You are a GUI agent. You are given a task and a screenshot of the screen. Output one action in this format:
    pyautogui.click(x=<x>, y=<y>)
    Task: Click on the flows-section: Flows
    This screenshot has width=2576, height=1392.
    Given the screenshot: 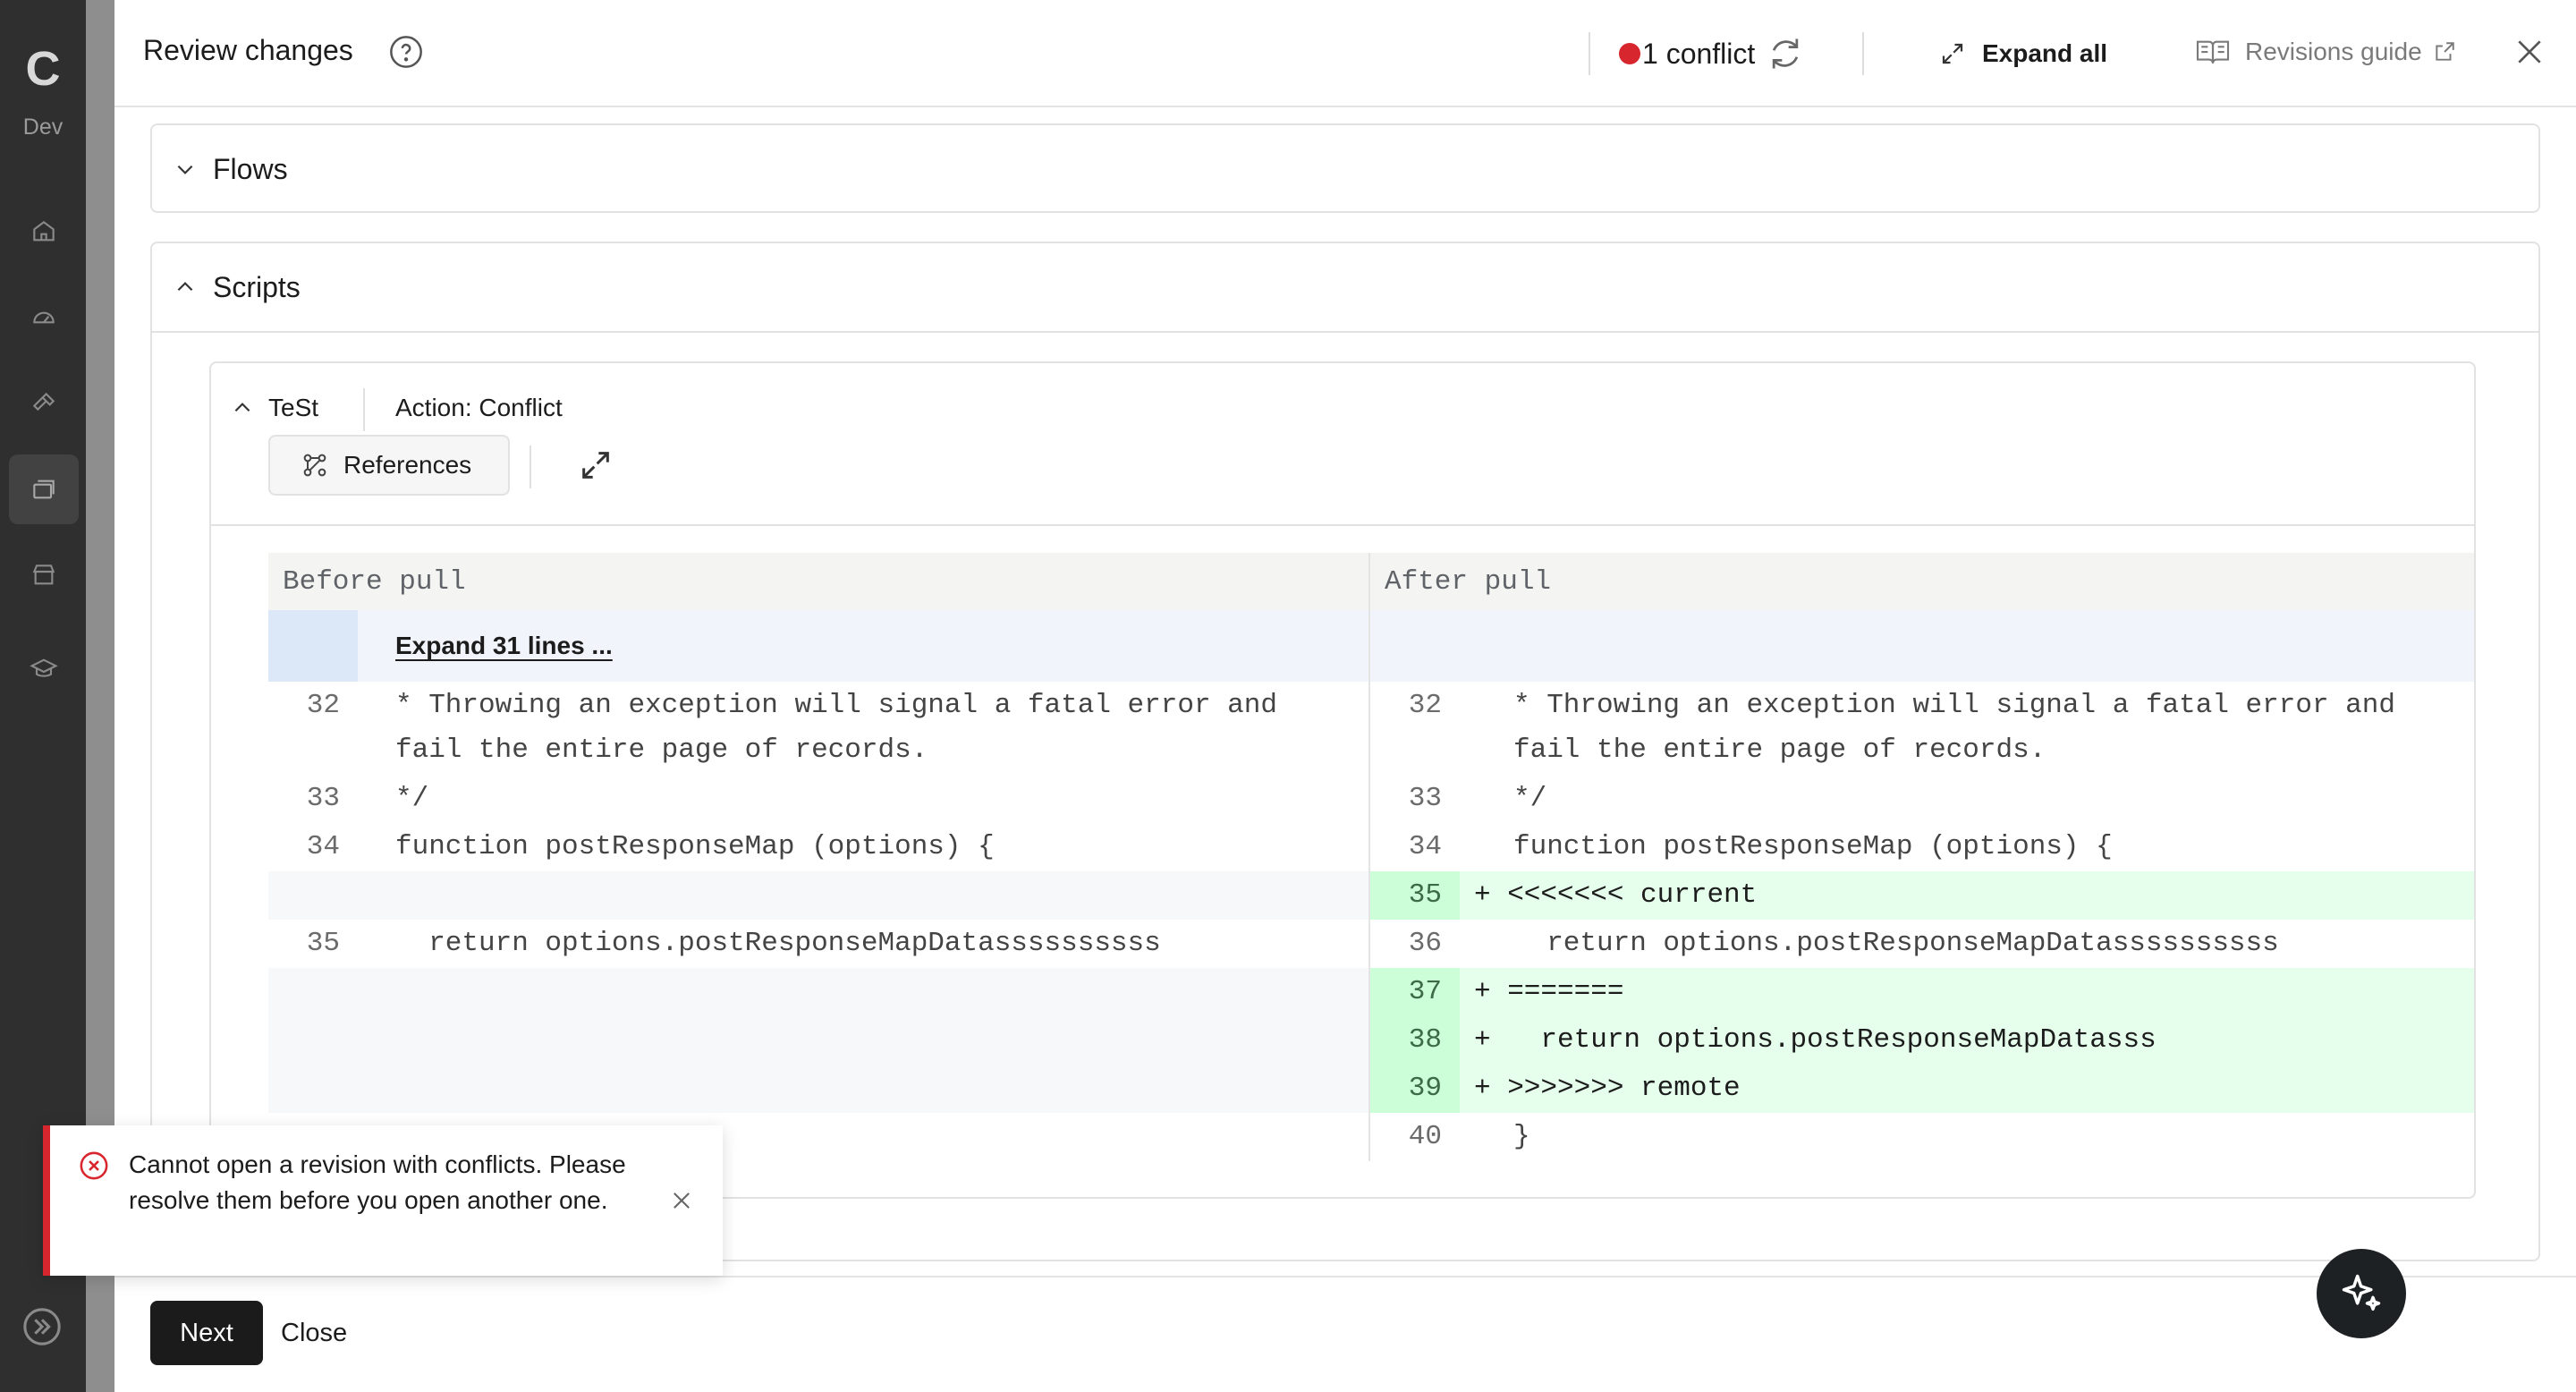 What is the action you would take?
    pyautogui.click(x=1345, y=168)
    